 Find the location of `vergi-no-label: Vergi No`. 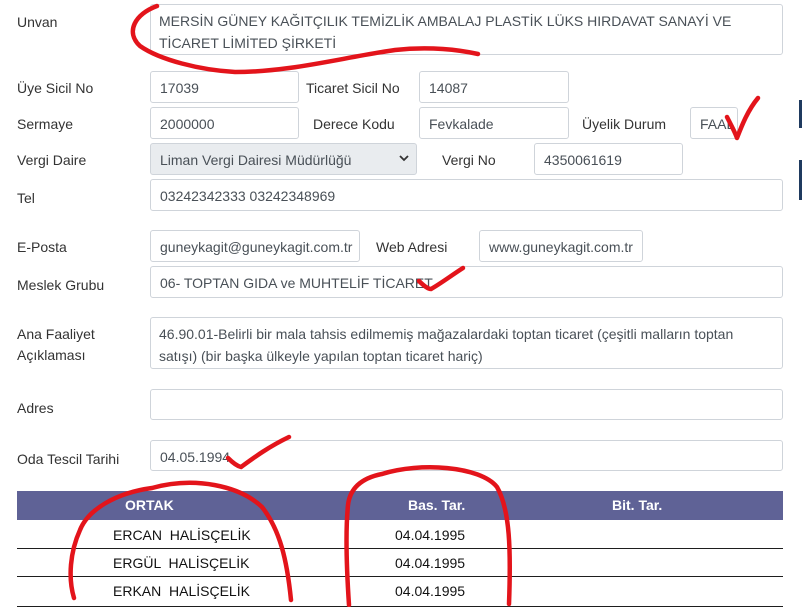

vergi-no-label: Vergi No is located at coordinates (469, 160).